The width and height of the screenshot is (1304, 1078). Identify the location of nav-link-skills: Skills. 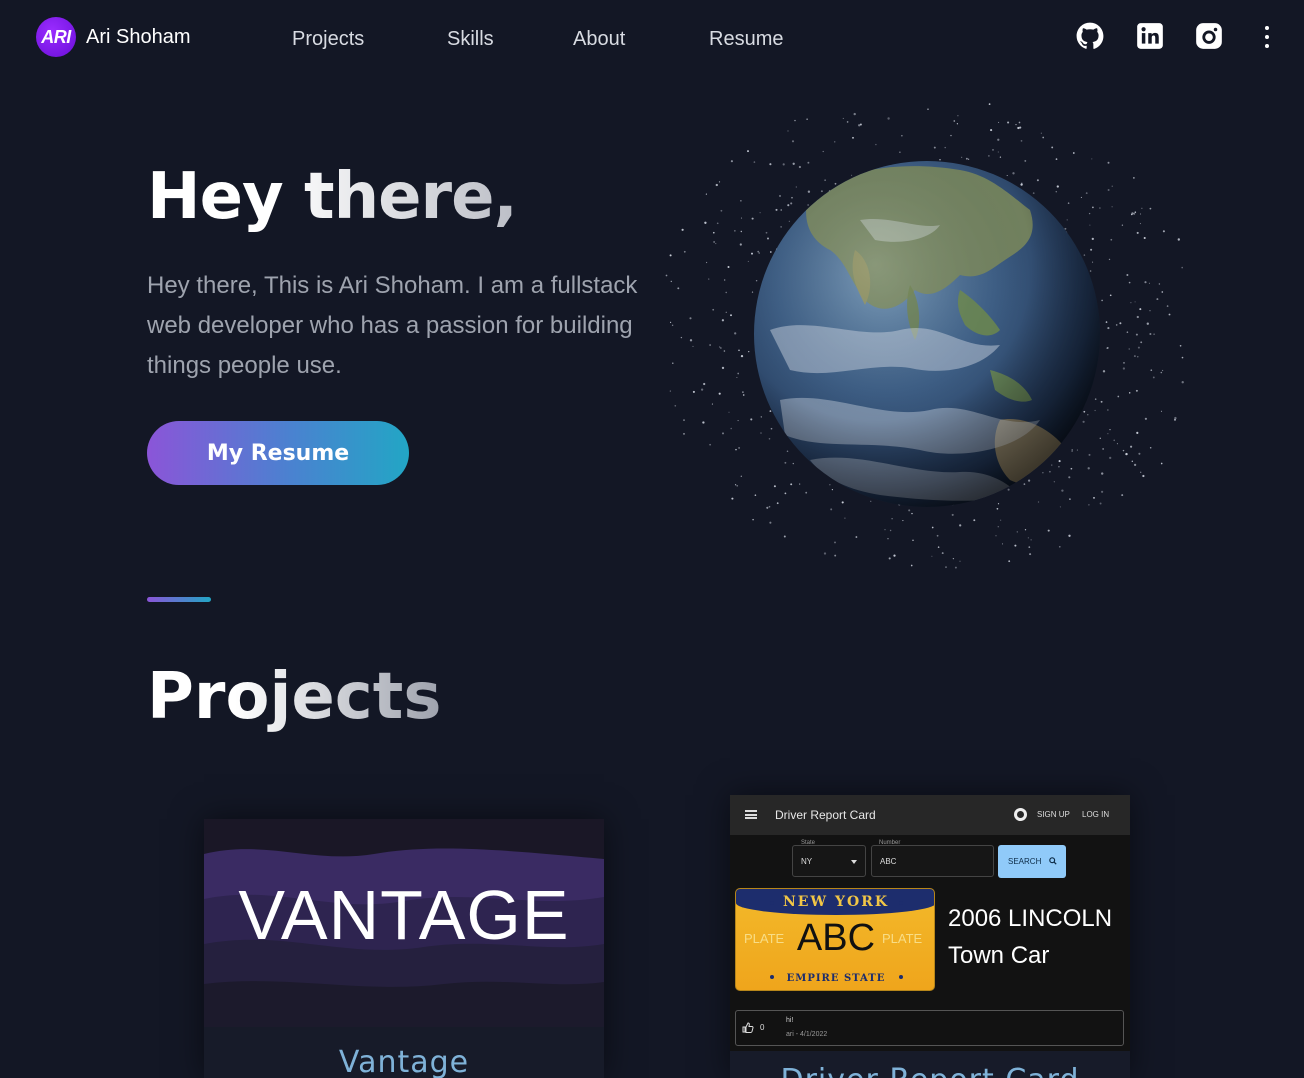
(470, 39).